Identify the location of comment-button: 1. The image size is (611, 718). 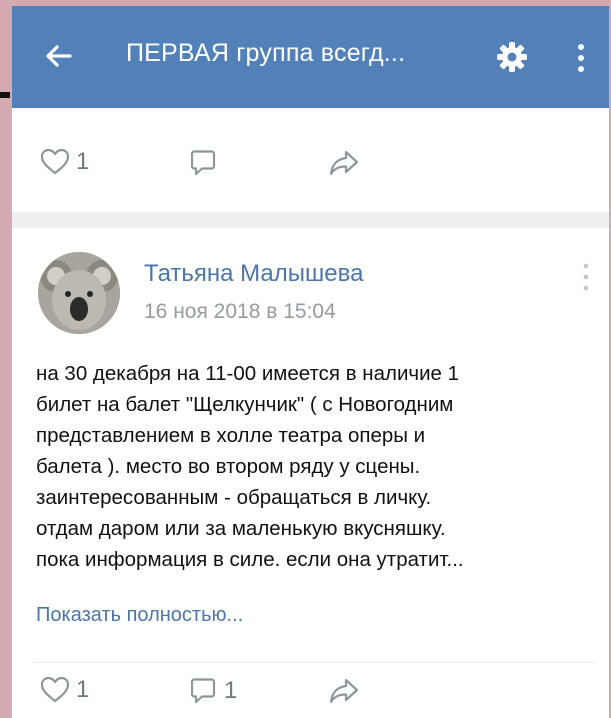
(212, 691).